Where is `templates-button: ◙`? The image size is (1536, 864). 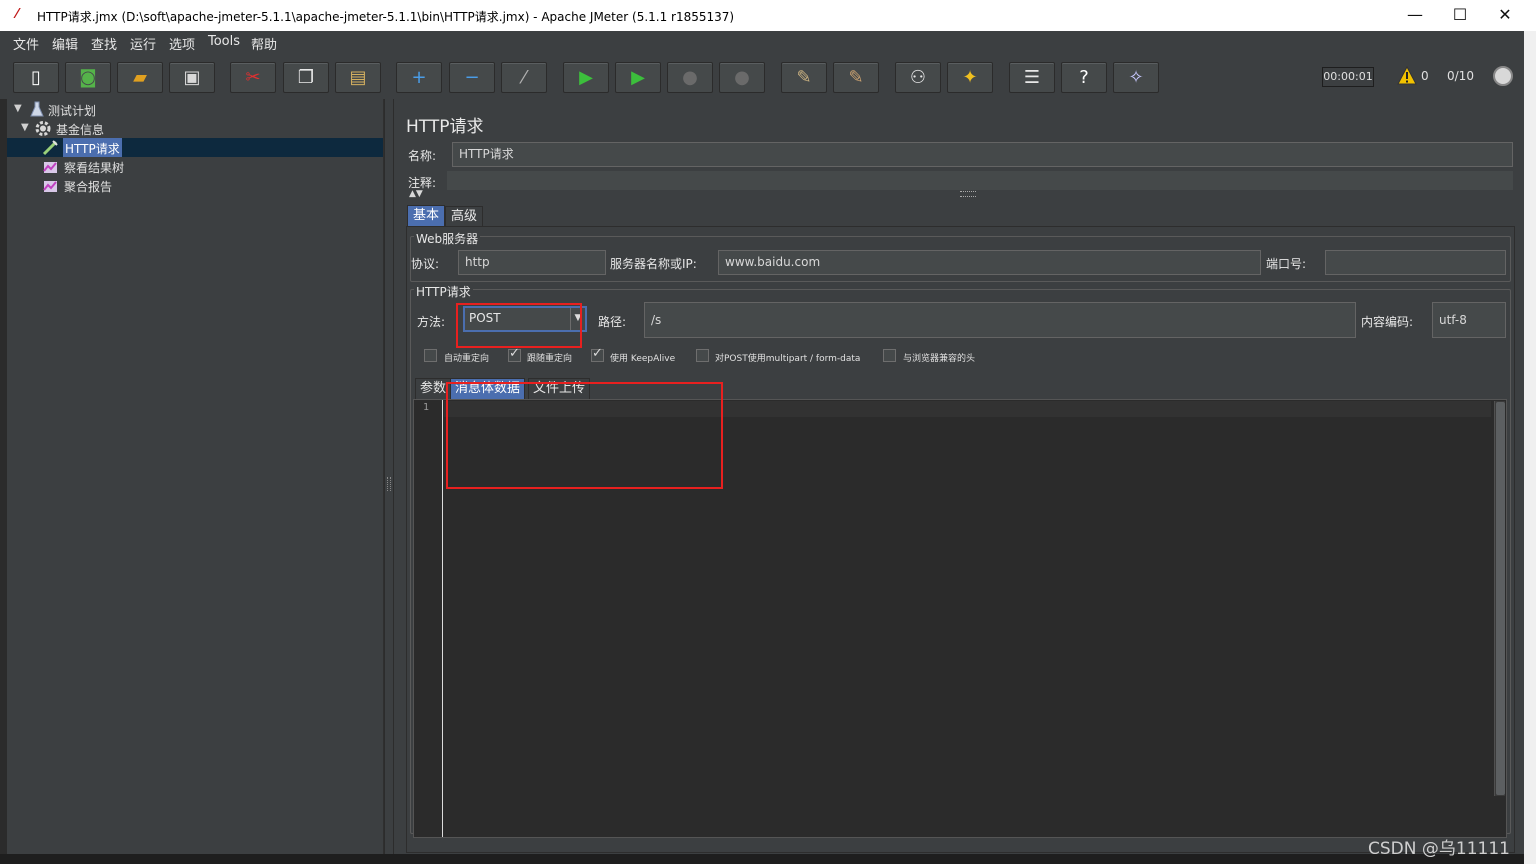 templates-button: ◙ is located at coordinates (88, 77).